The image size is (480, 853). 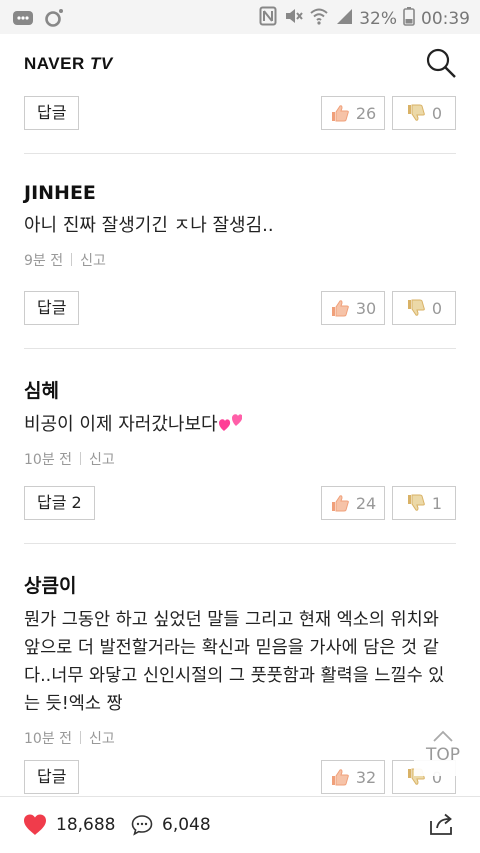 What do you see at coordinates (353, 308) in the screenshot?
I see `like-button: 30` at bounding box center [353, 308].